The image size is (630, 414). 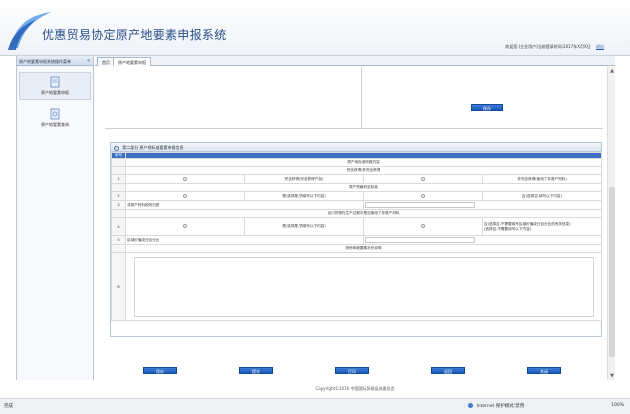 I want to click on row-text: 非原产材料税则归类, so click(x=244, y=205).